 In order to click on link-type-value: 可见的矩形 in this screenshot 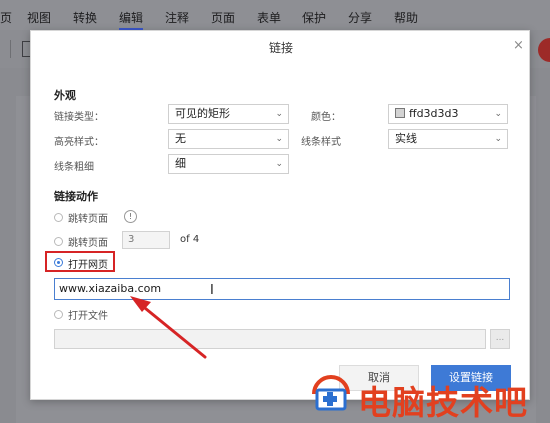, I will do `click(202, 113)`.